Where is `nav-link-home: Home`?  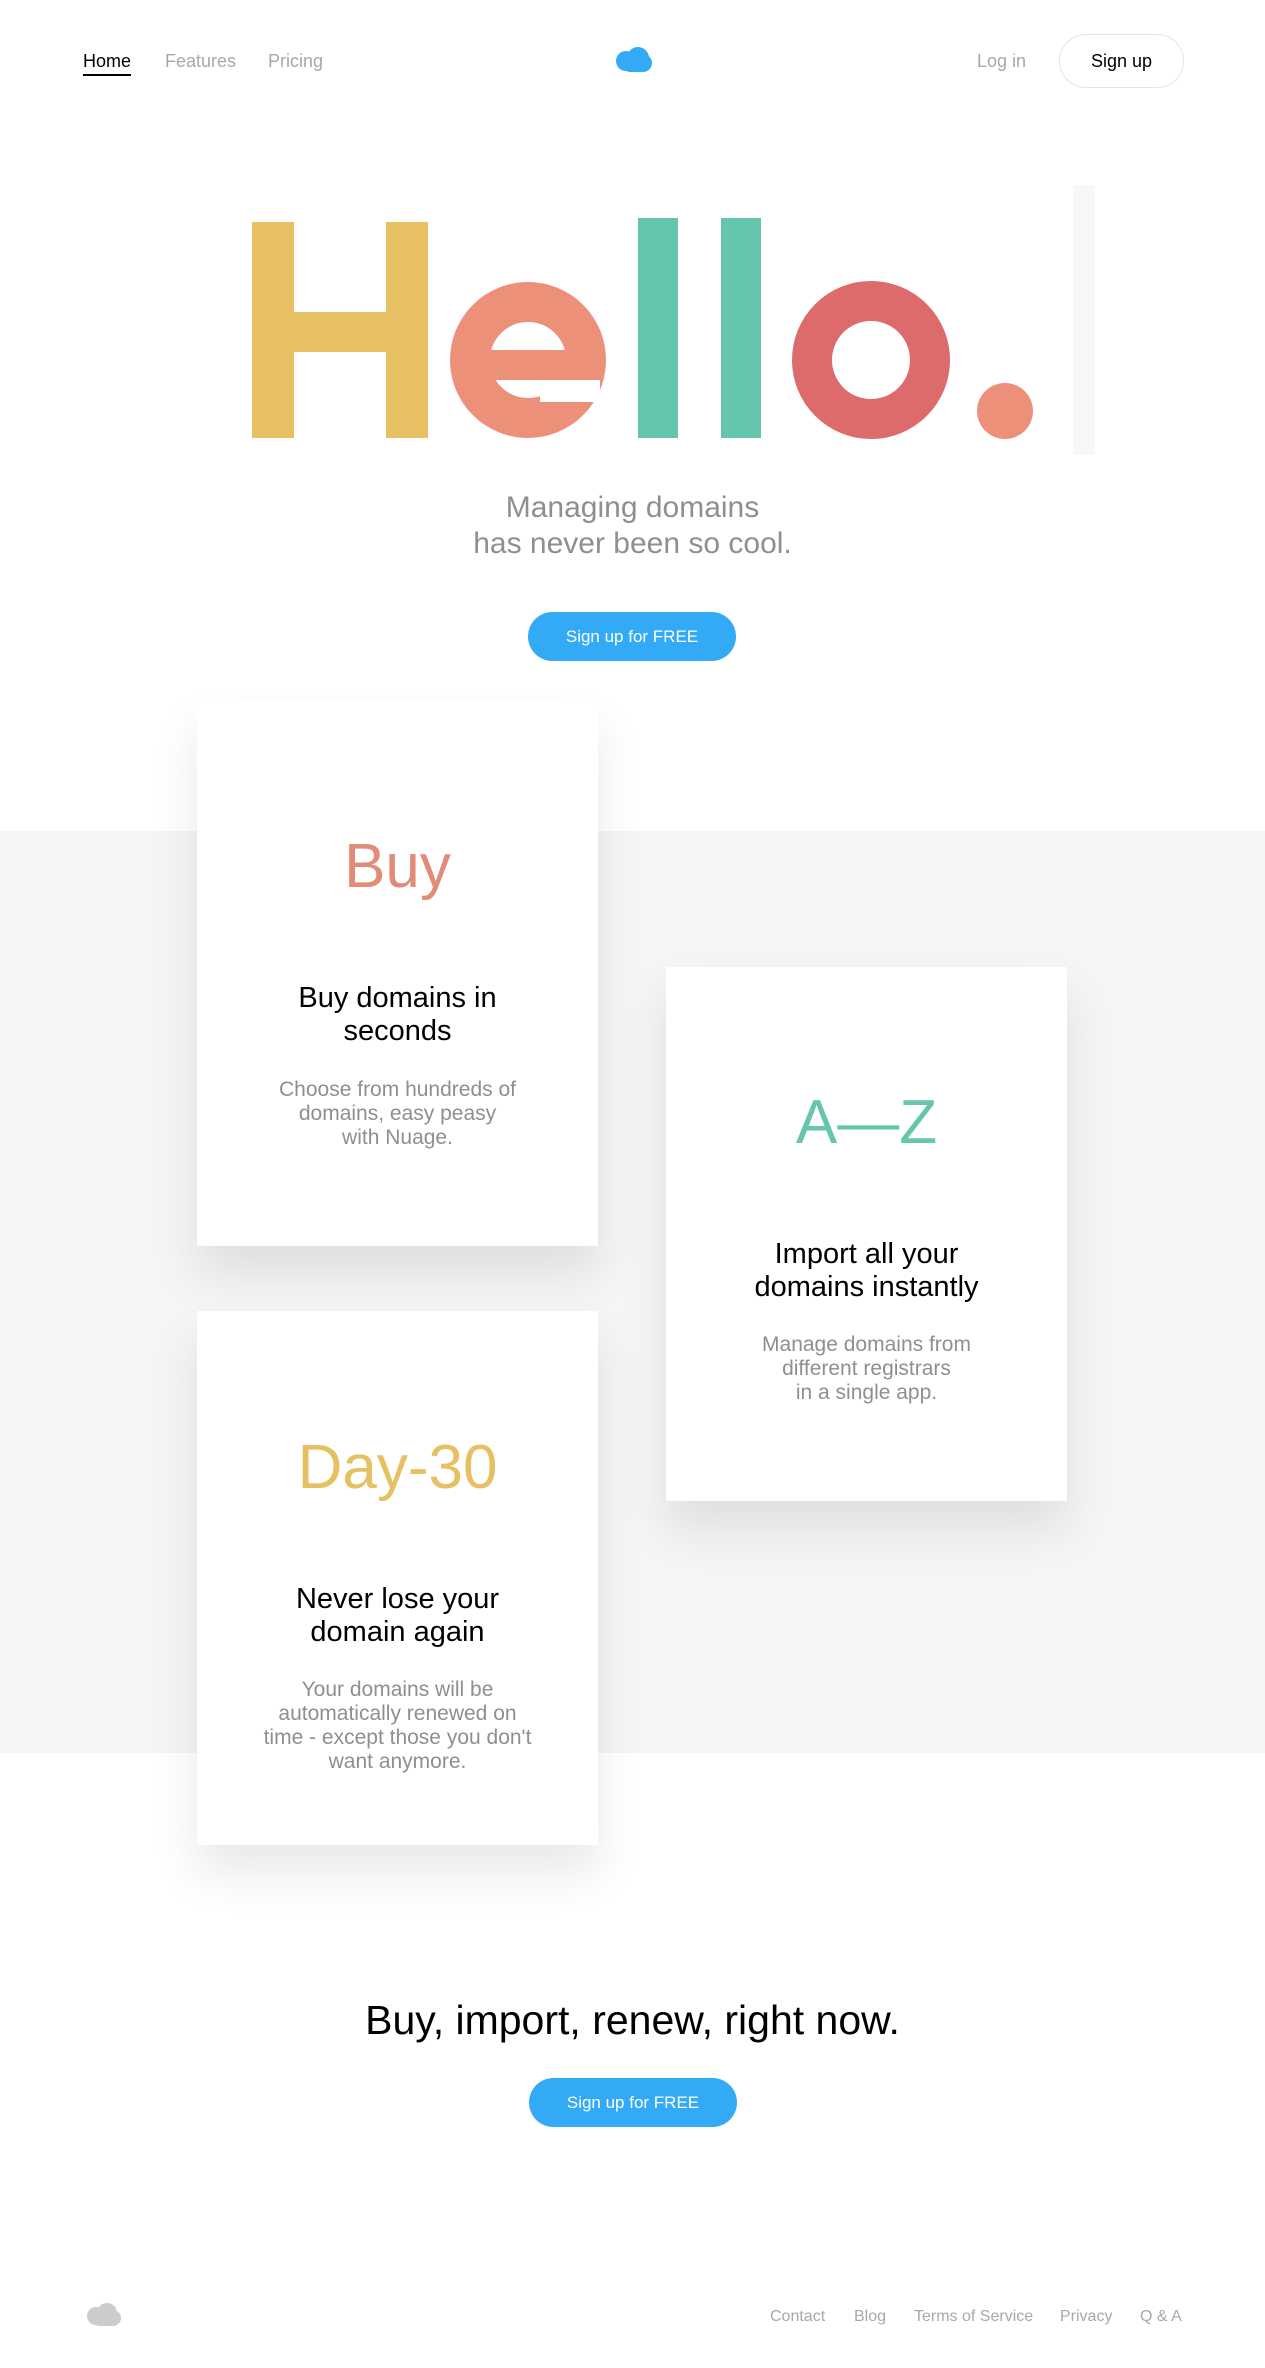
nav-link-home: Home is located at coordinates (107, 63).